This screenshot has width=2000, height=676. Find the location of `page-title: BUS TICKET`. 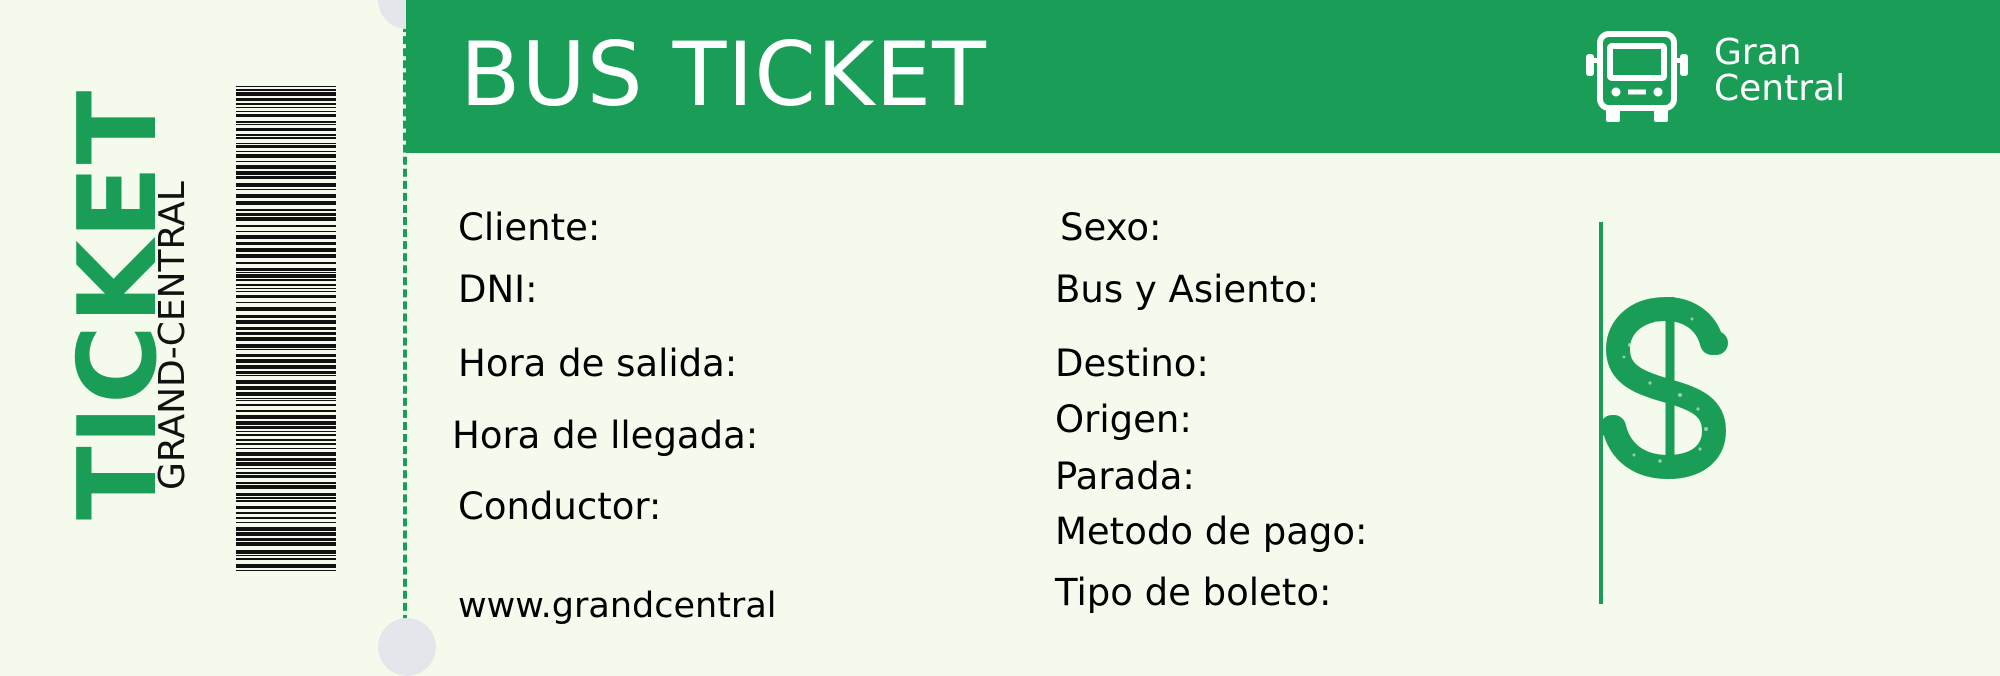

page-title: BUS TICKET is located at coordinates (723, 74).